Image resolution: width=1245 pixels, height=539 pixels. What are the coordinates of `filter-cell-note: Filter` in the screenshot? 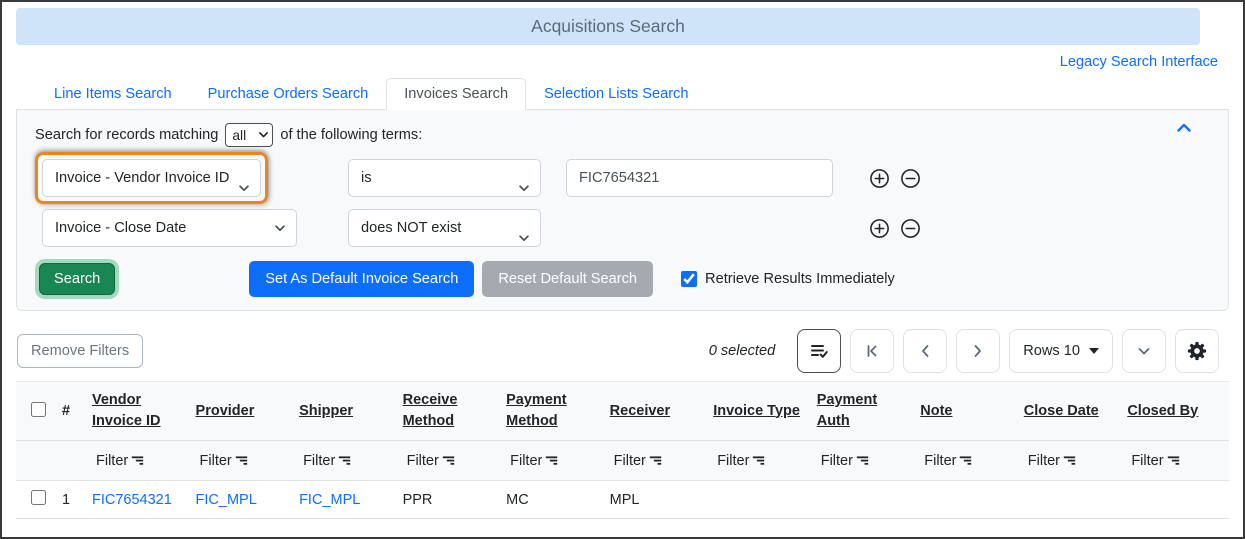 It's located at (970, 461).